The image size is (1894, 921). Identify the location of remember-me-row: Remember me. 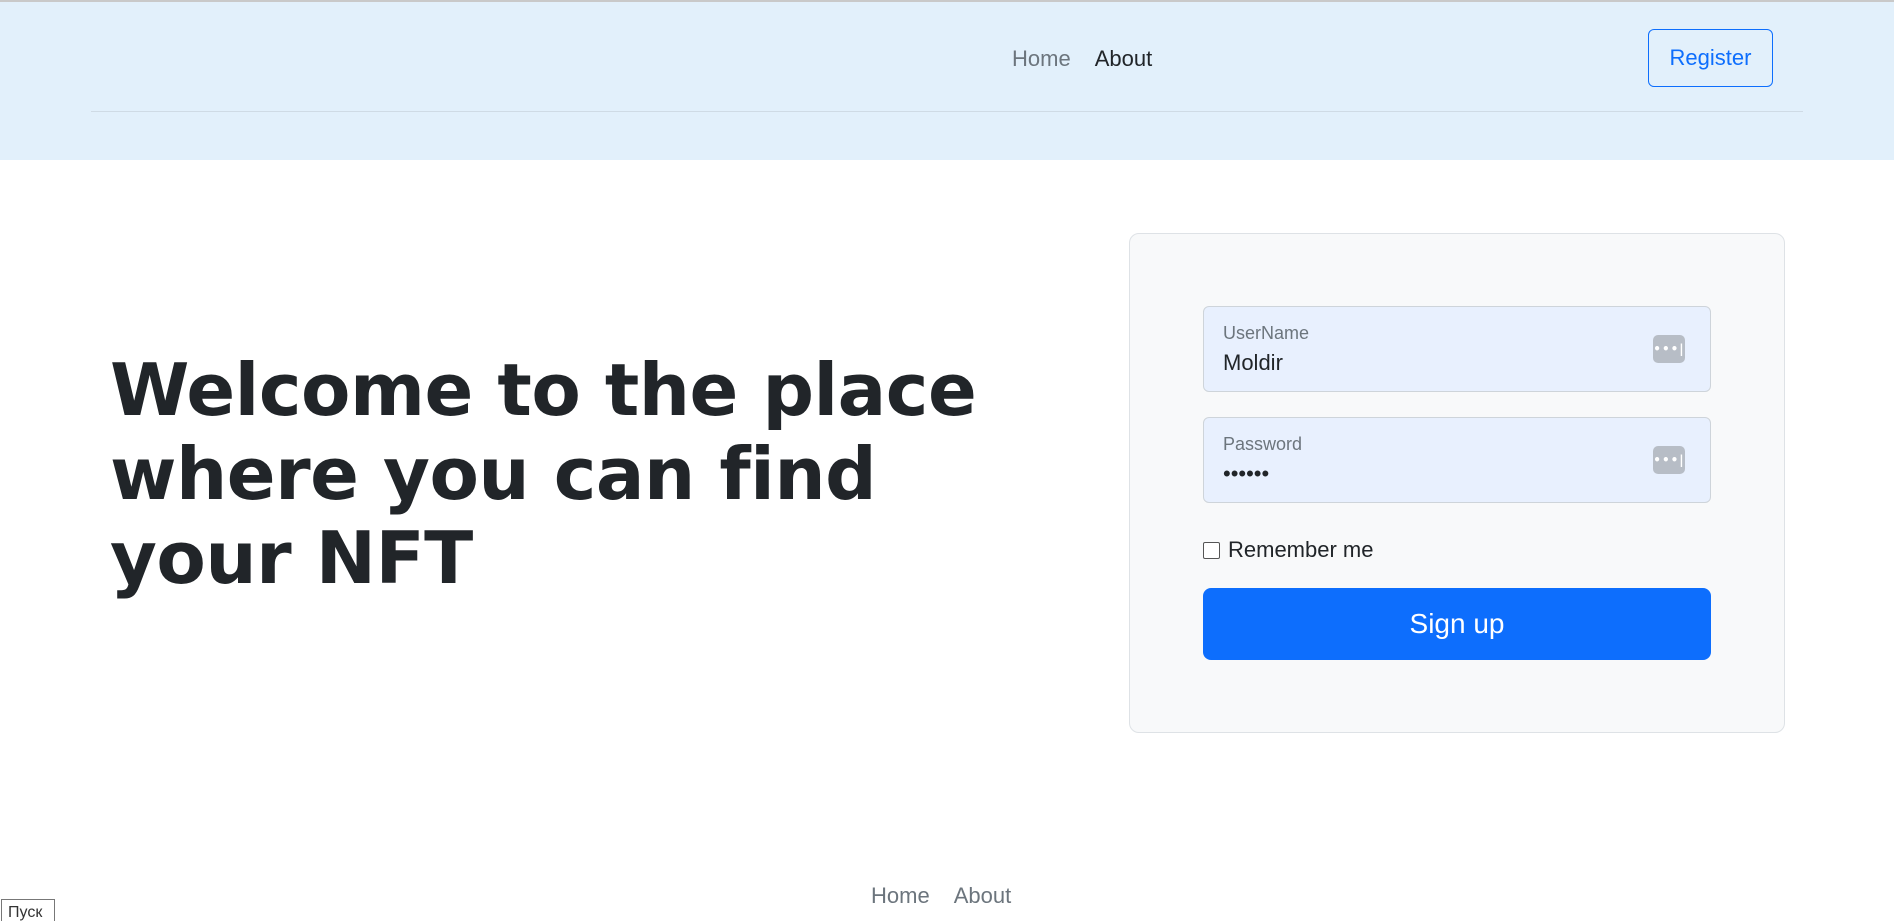
(1288, 550).